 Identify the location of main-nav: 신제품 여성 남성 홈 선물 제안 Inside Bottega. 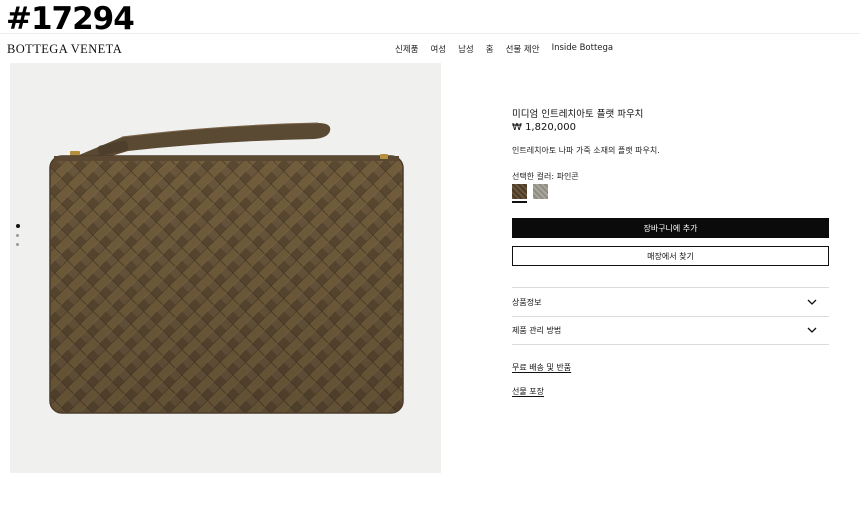
(504, 49).